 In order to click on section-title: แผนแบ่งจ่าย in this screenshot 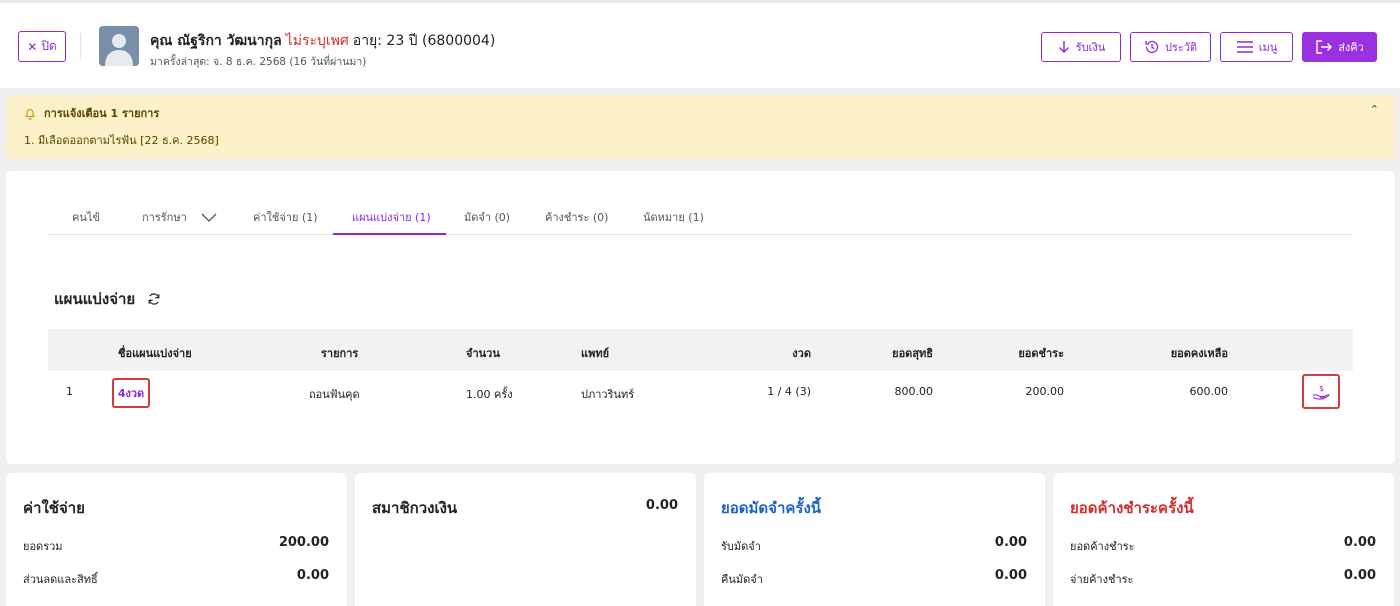, I will do `click(107, 299)`.